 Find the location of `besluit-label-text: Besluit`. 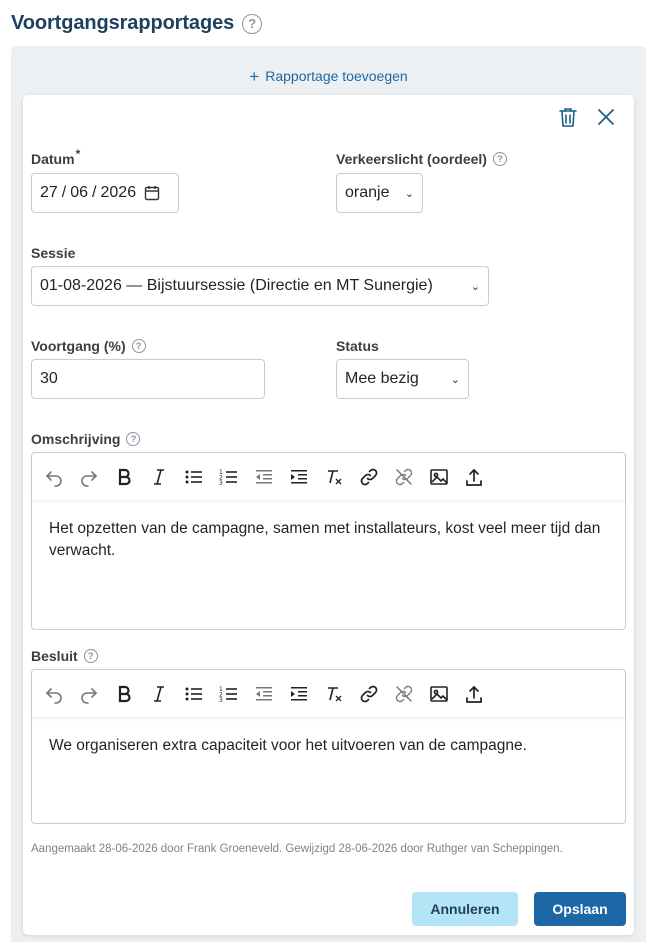

besluit-label-text: Besluit is located at coordinates (54, 656).